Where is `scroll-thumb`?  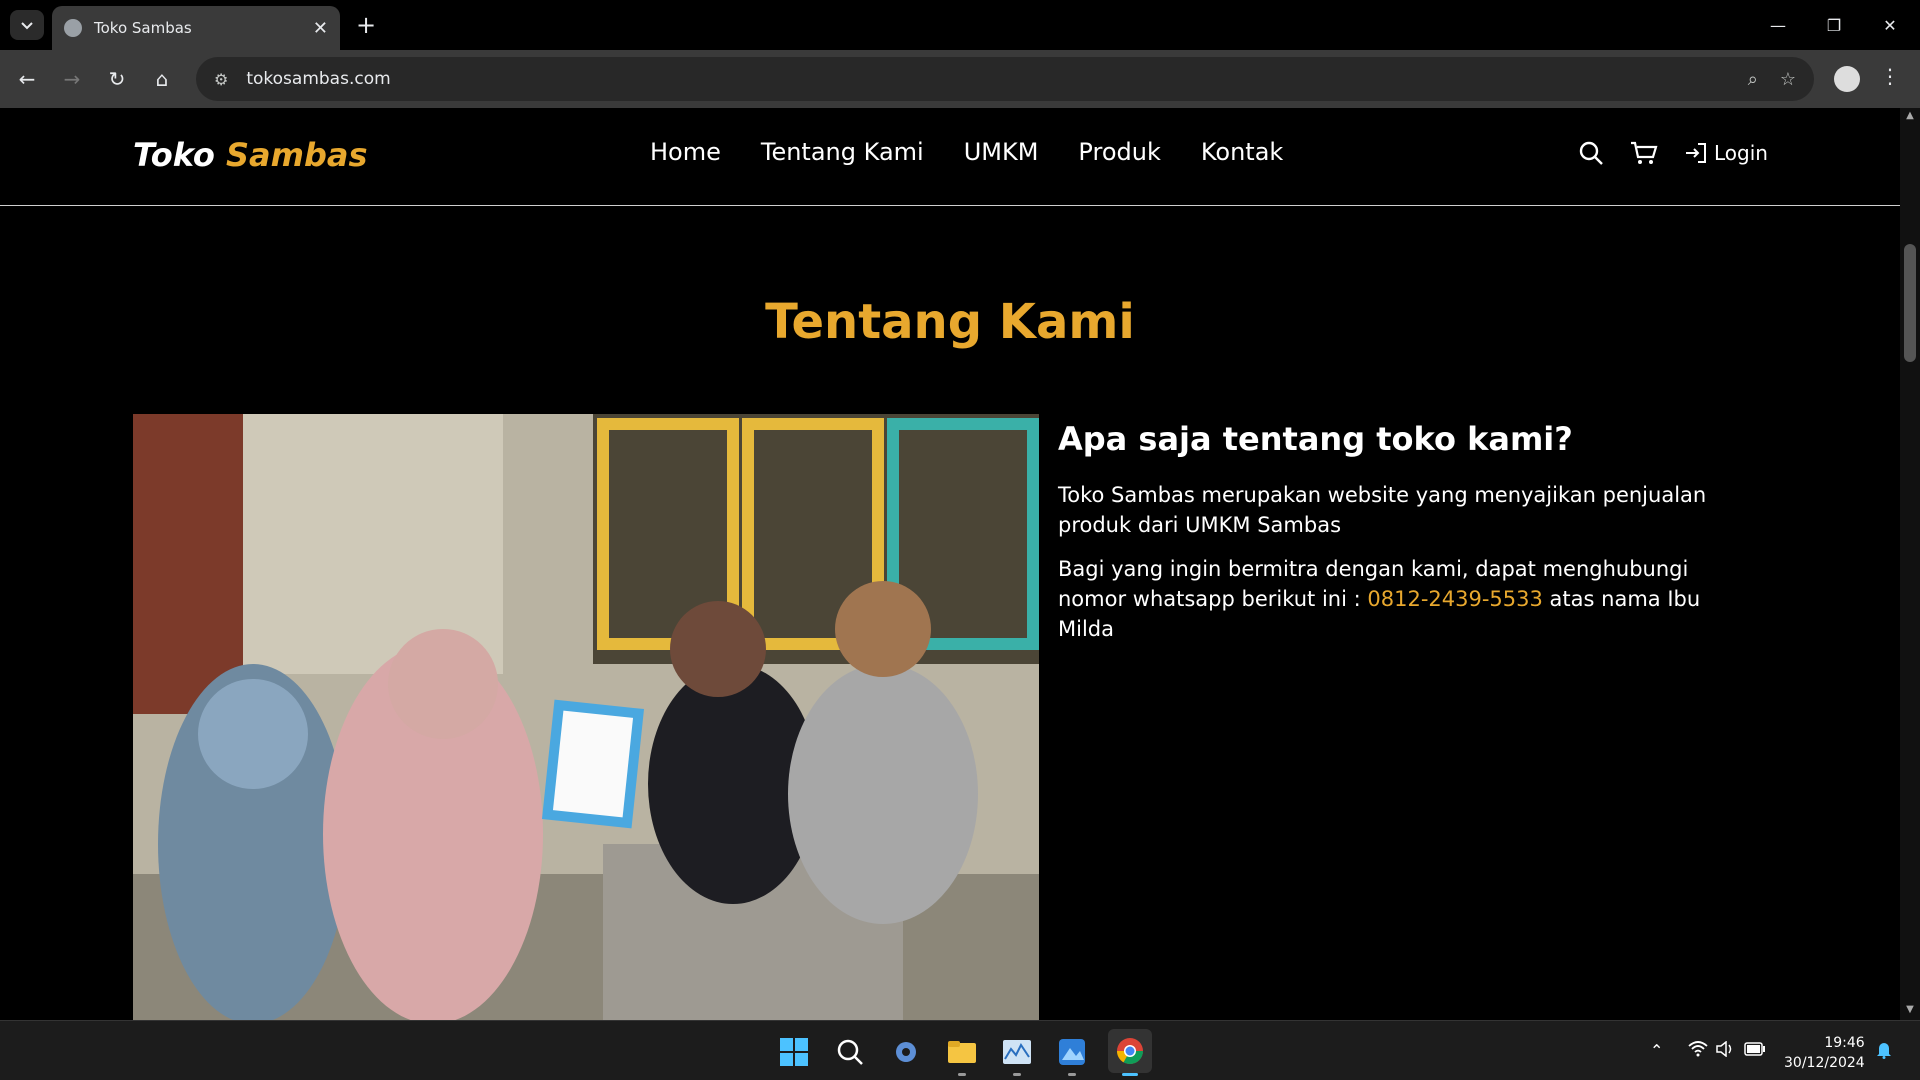 scroll-thumb is located at coordinates (1910, 303).